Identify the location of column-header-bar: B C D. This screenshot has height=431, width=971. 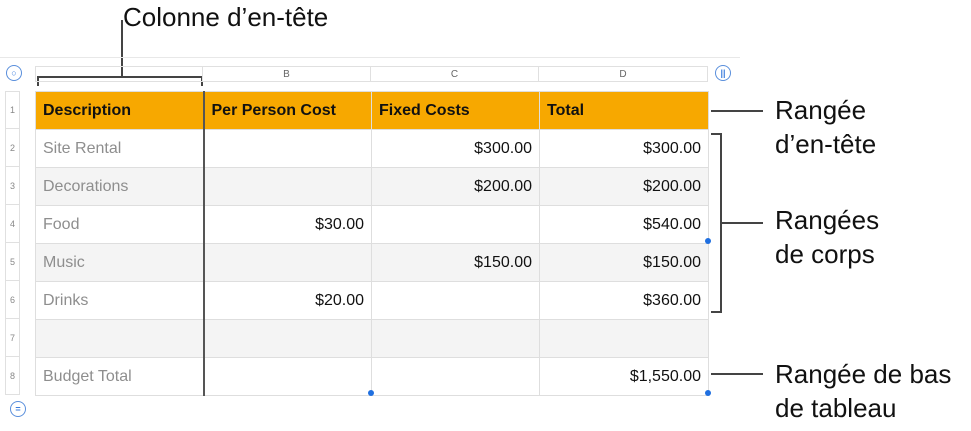
(371, 74).